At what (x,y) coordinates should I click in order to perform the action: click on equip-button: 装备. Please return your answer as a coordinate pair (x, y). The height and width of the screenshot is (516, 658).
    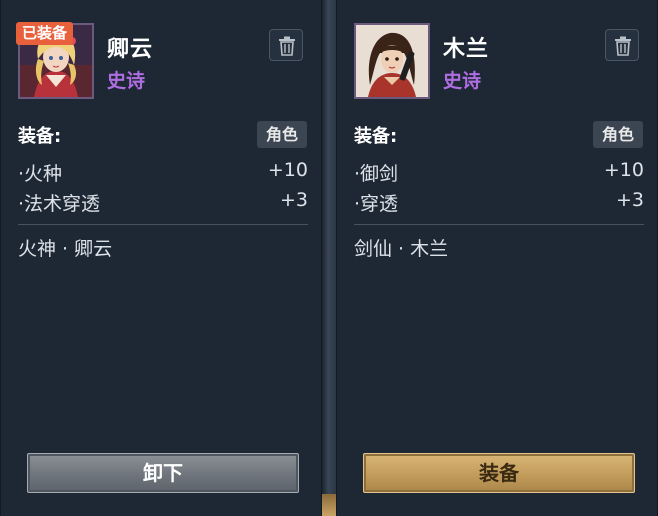
    Looking at the image, I should click on (499, 473).